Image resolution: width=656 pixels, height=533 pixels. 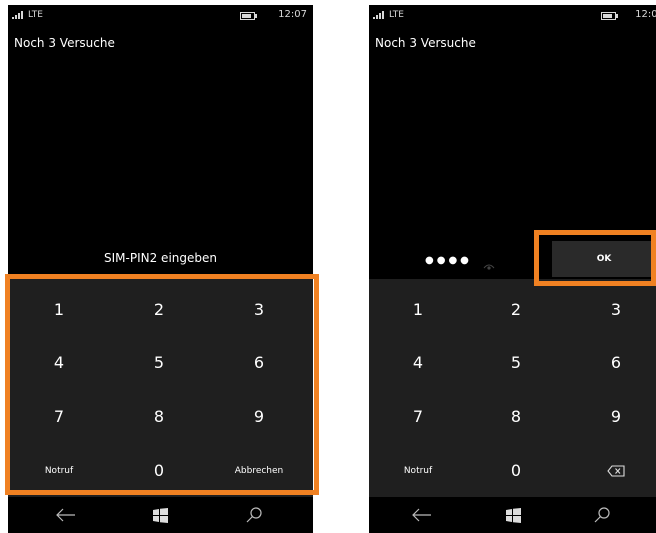 I want to click on emergency-call-button: Notruf, so click(x=419, y=470).